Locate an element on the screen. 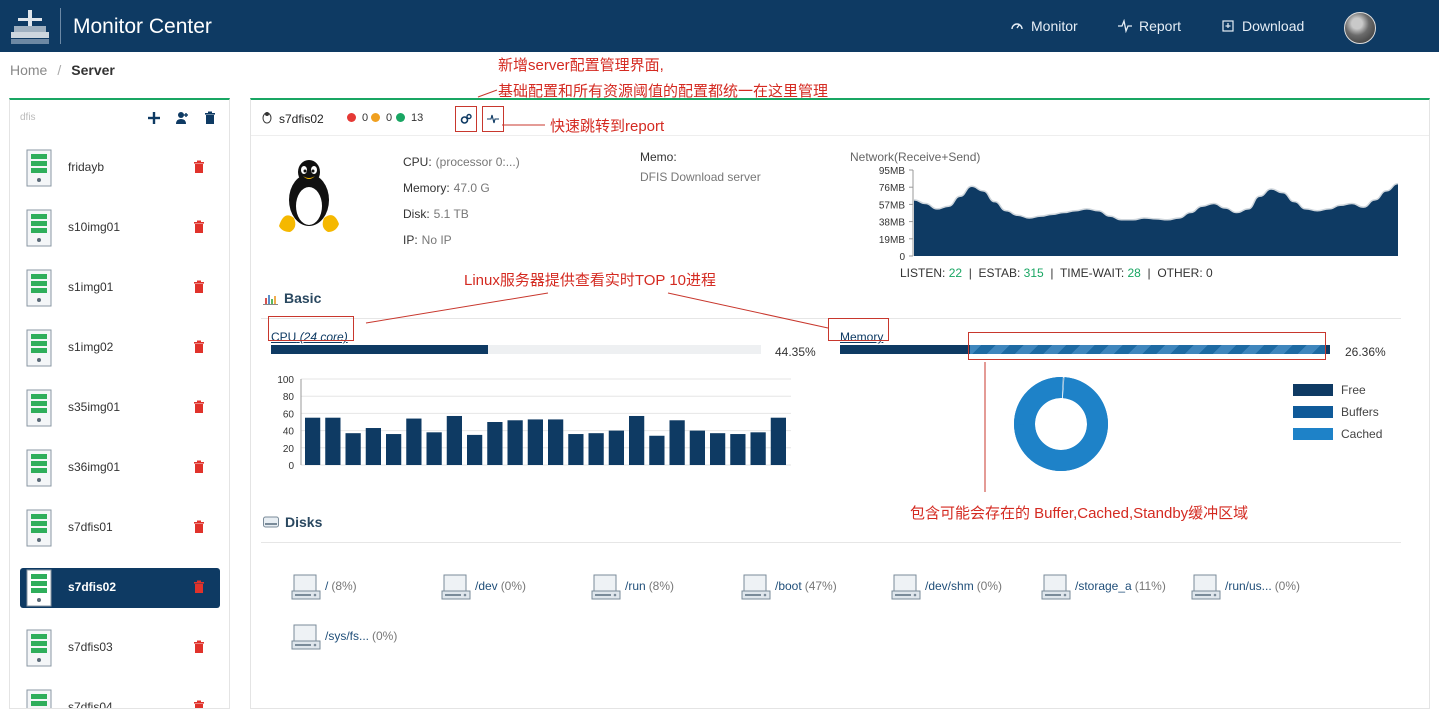 Image resolution: width=1439 pixels, height=709 pixels. server-list-item-name: s36img01 is located at coordinates (94, 467).